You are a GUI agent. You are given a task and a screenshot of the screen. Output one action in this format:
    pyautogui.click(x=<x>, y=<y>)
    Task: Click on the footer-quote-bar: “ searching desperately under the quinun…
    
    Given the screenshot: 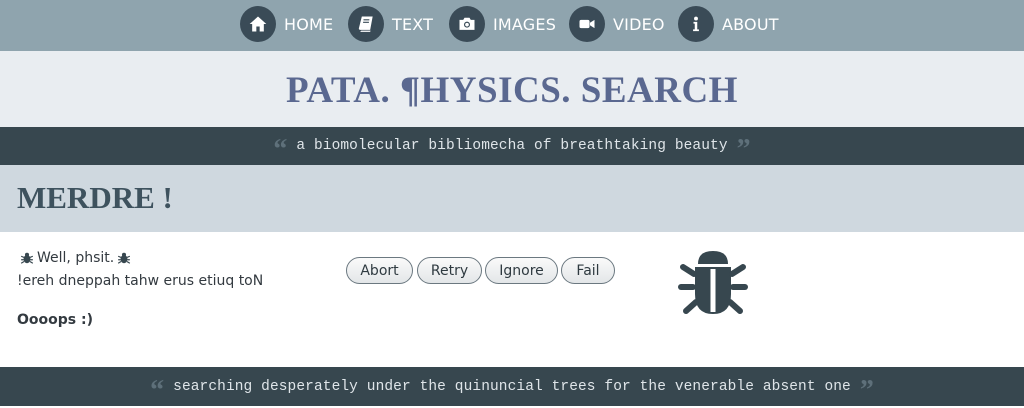 What is the action you would take?
    pyautogui.click(x=512, y=386)
    